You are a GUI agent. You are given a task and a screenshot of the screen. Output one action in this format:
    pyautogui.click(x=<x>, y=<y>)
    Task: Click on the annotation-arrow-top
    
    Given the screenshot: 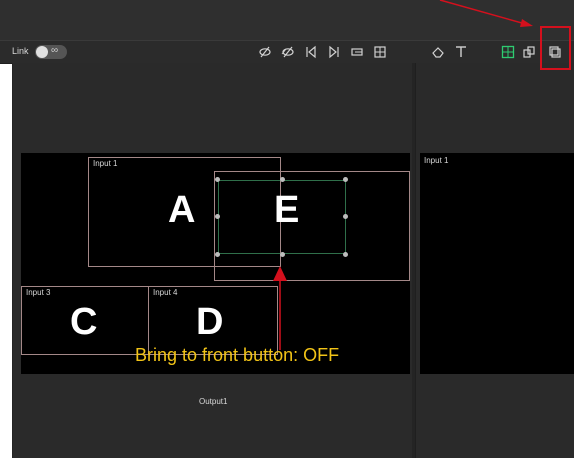 What is the action you would take?
    pyautogui.click(x=484, y=13)
    